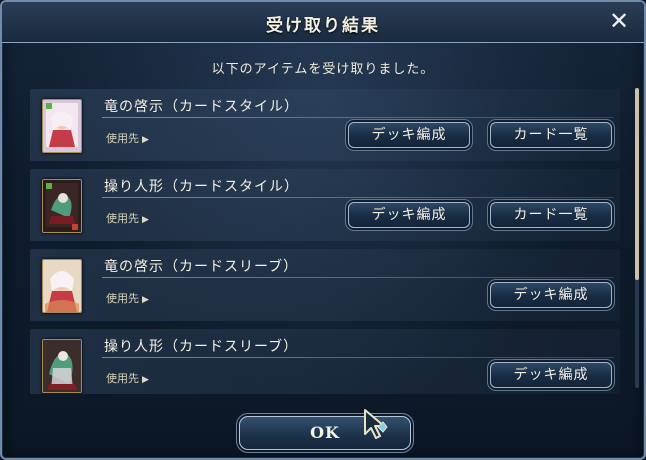 The width and height of the screenshot is (646, 460). Describe the element at coordinates (323, 26) in the screenshot. I see `dialog-title: 受け取り結果` at that location.